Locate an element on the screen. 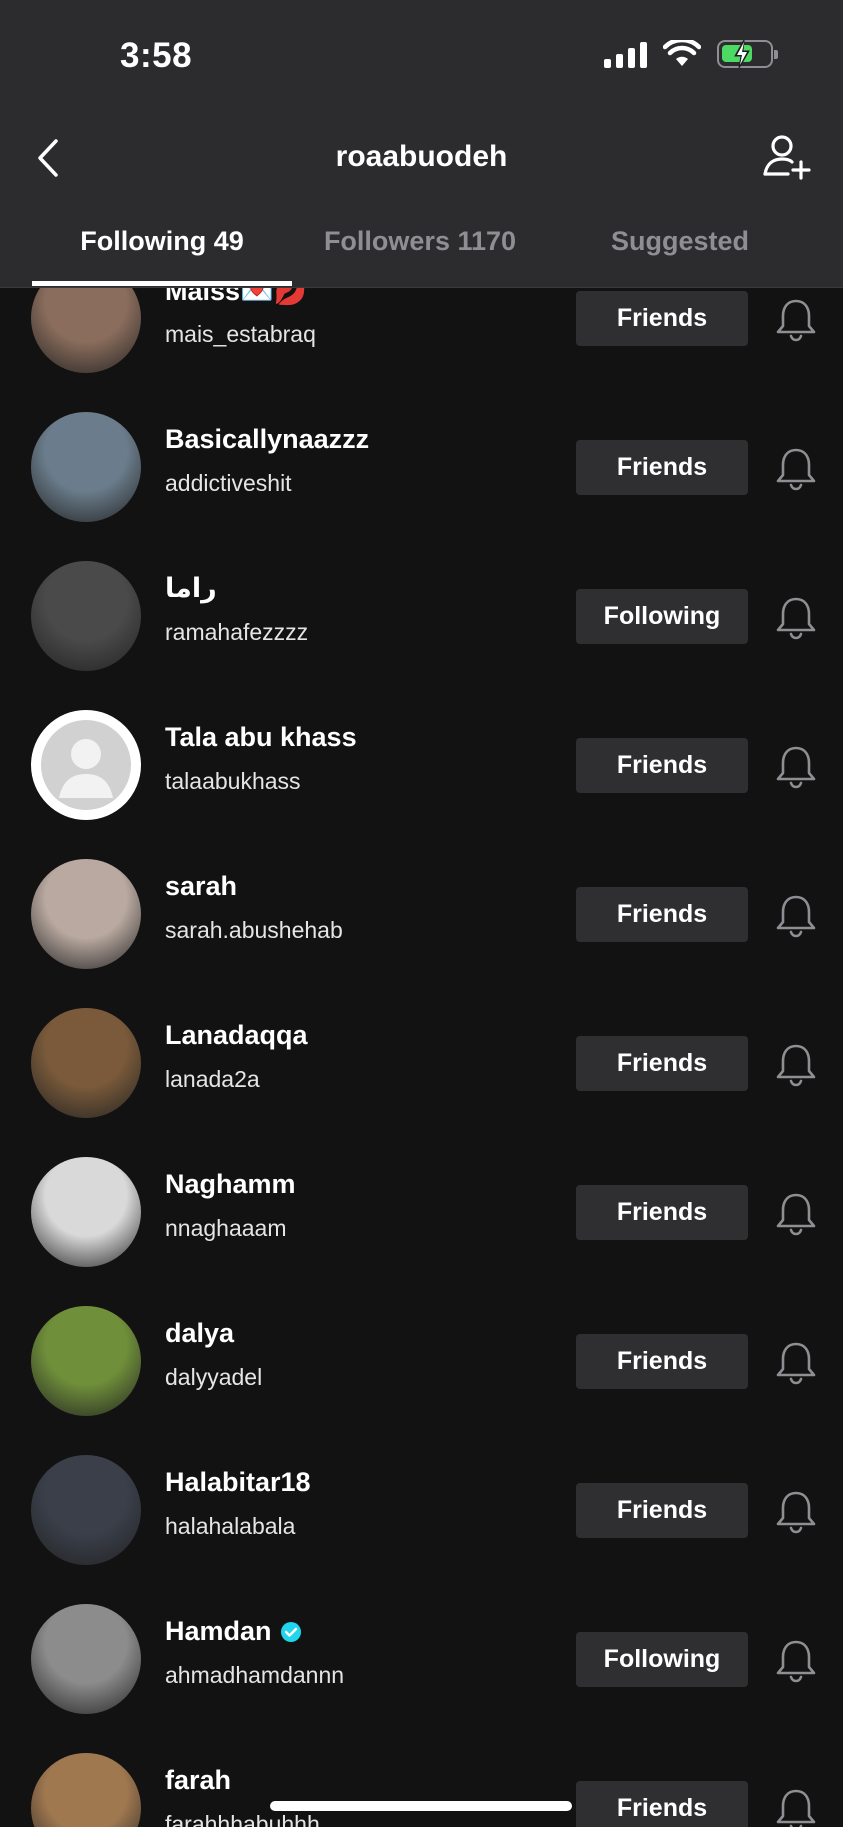  user-display-name: Basicallynaazzz is located at coordinates (267, 439).